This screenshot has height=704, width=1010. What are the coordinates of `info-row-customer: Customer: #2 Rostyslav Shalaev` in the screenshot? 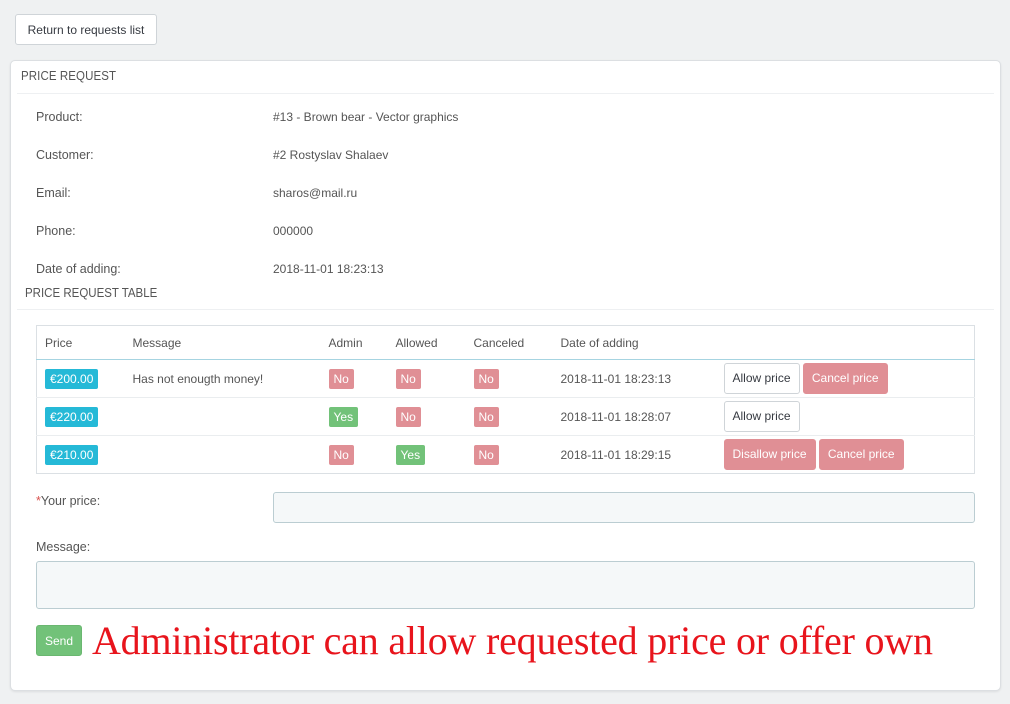 It's located at (486, 157).